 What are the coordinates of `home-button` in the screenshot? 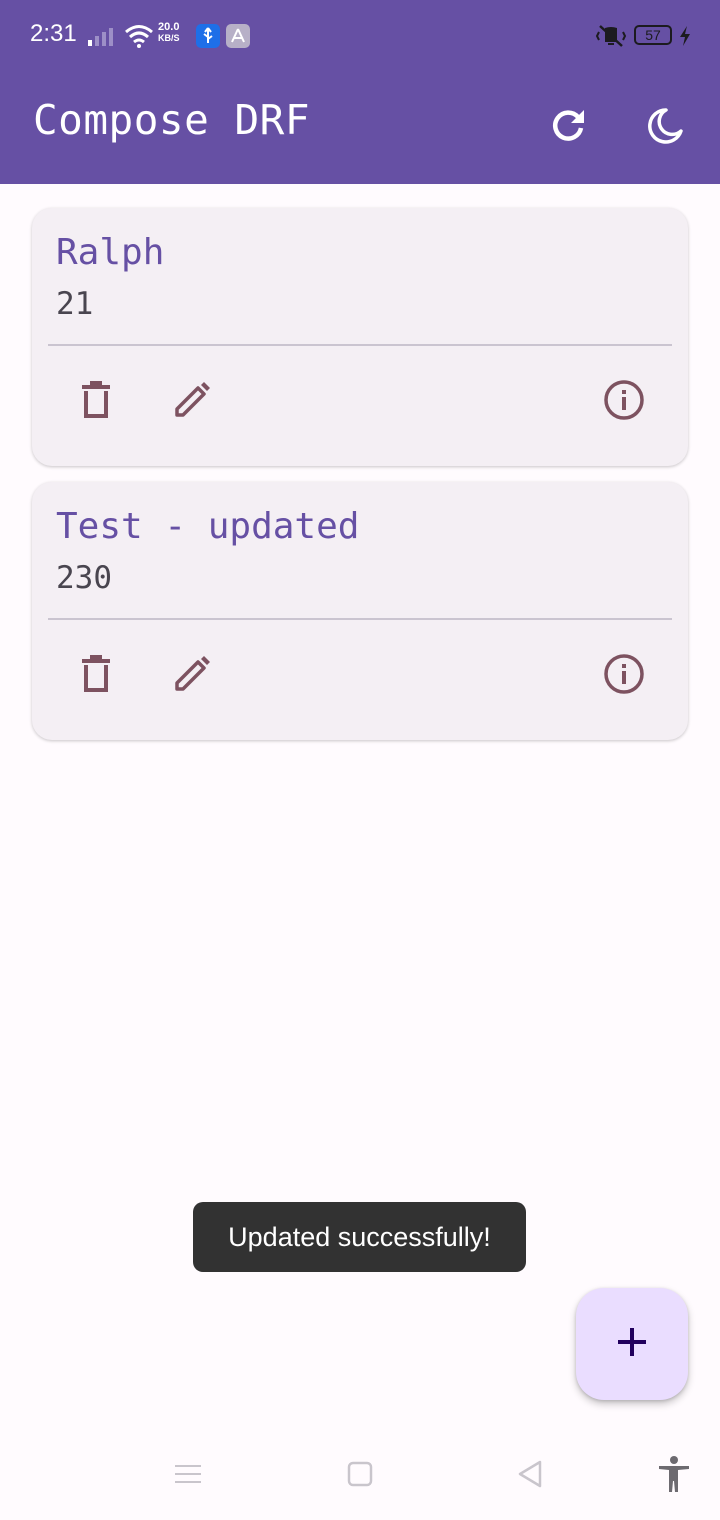 It's located at (360, 1476).